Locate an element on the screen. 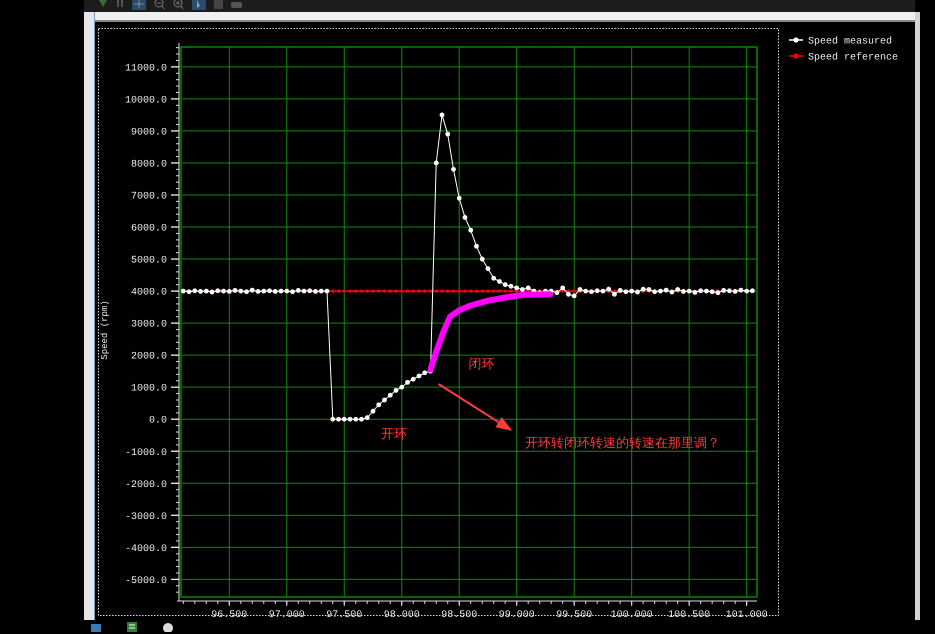 This screenshot has width=935, height=634. y-tick-label: 3000.0 is located at coordinates (148, 325).